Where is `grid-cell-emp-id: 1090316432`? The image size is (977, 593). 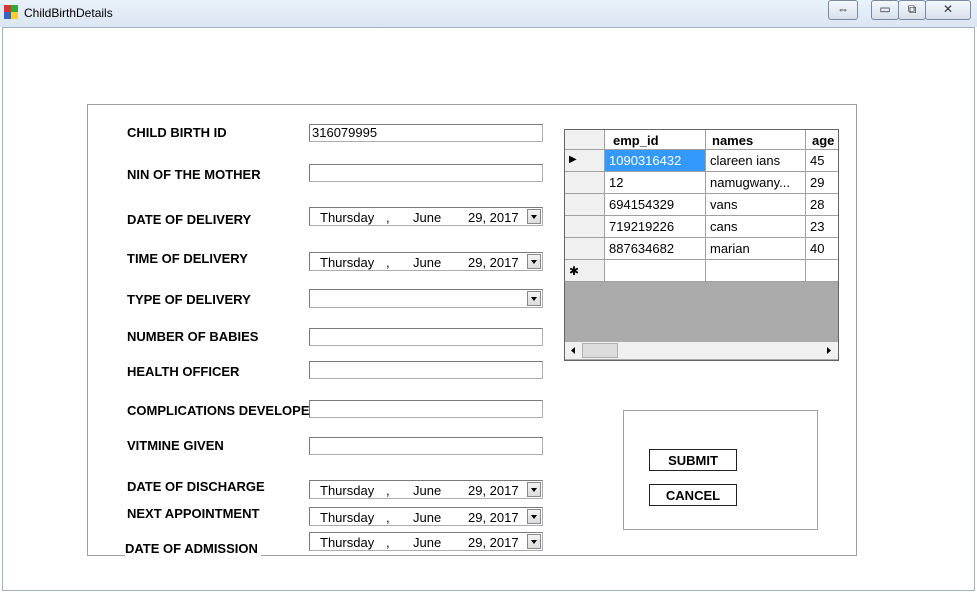
grid-cell-emp-id: 1090316432 is located at coordinates (655, 161).